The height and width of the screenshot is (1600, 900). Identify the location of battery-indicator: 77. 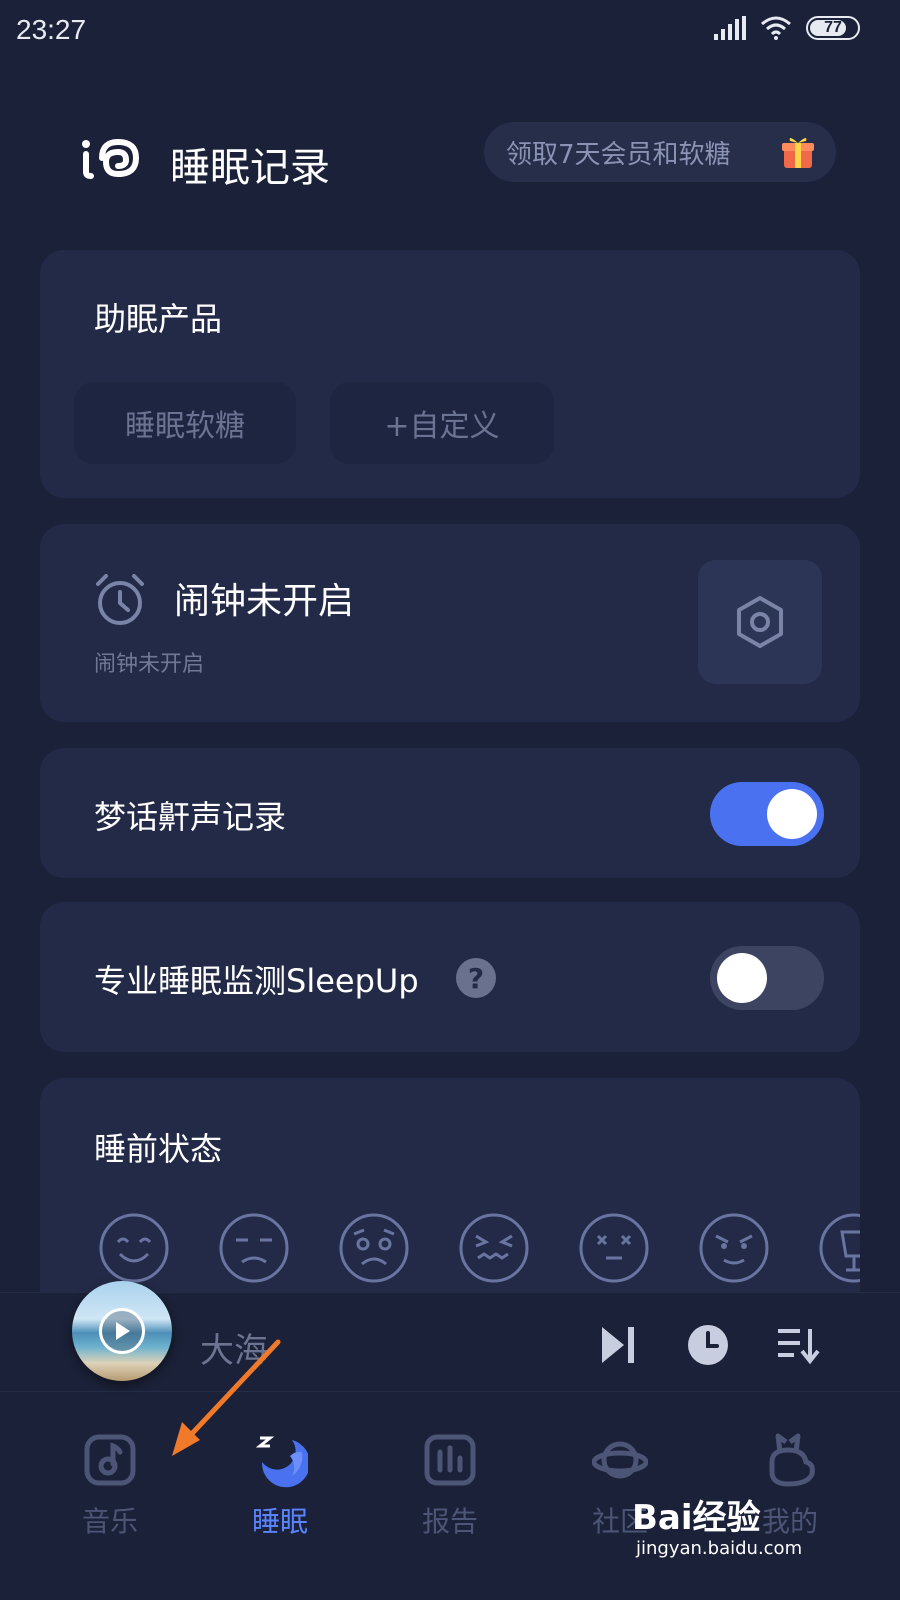
(833, 28).